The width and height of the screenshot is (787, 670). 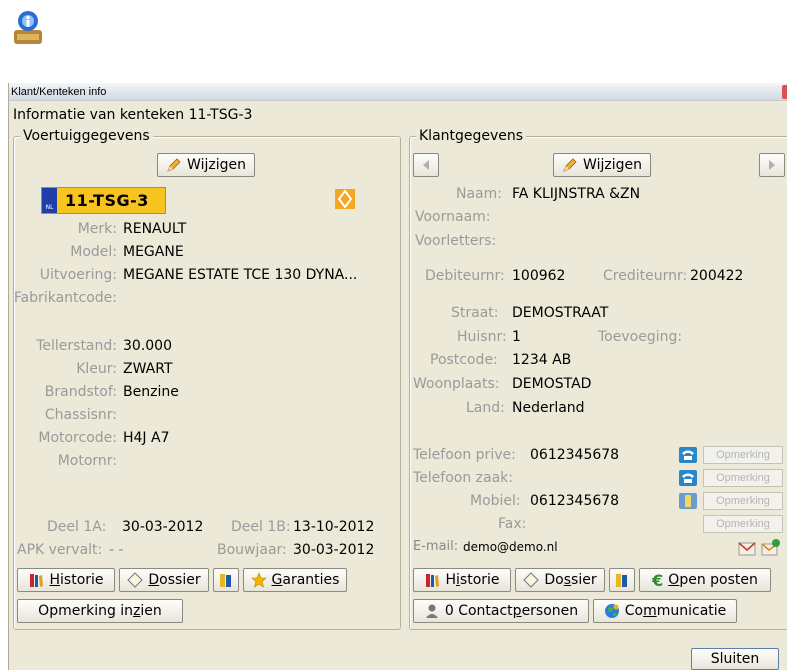 I want to click on mobiel-value: 0612345678, so click(x=575, y=501).